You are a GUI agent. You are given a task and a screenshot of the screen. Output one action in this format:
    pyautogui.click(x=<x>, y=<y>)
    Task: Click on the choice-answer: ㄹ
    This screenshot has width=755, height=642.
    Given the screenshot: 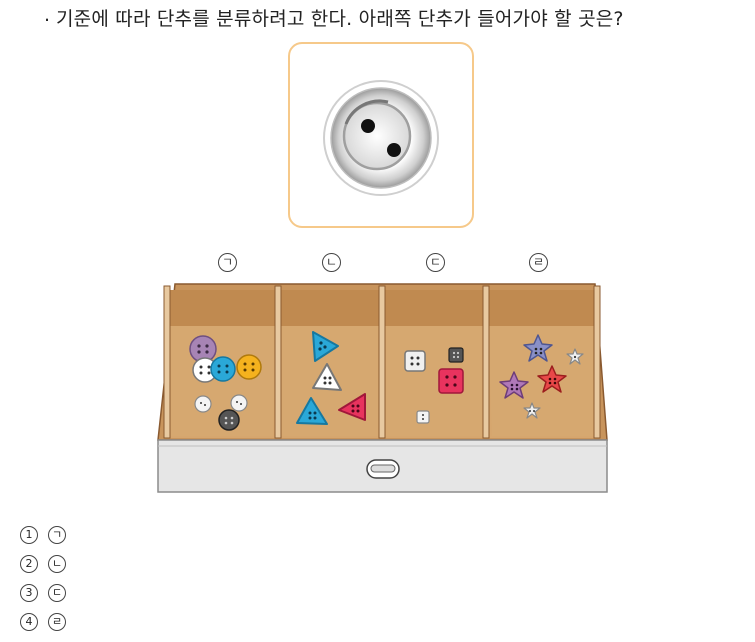 What is the action you would take?
    pyautogui.click(x=57, y=621)
    